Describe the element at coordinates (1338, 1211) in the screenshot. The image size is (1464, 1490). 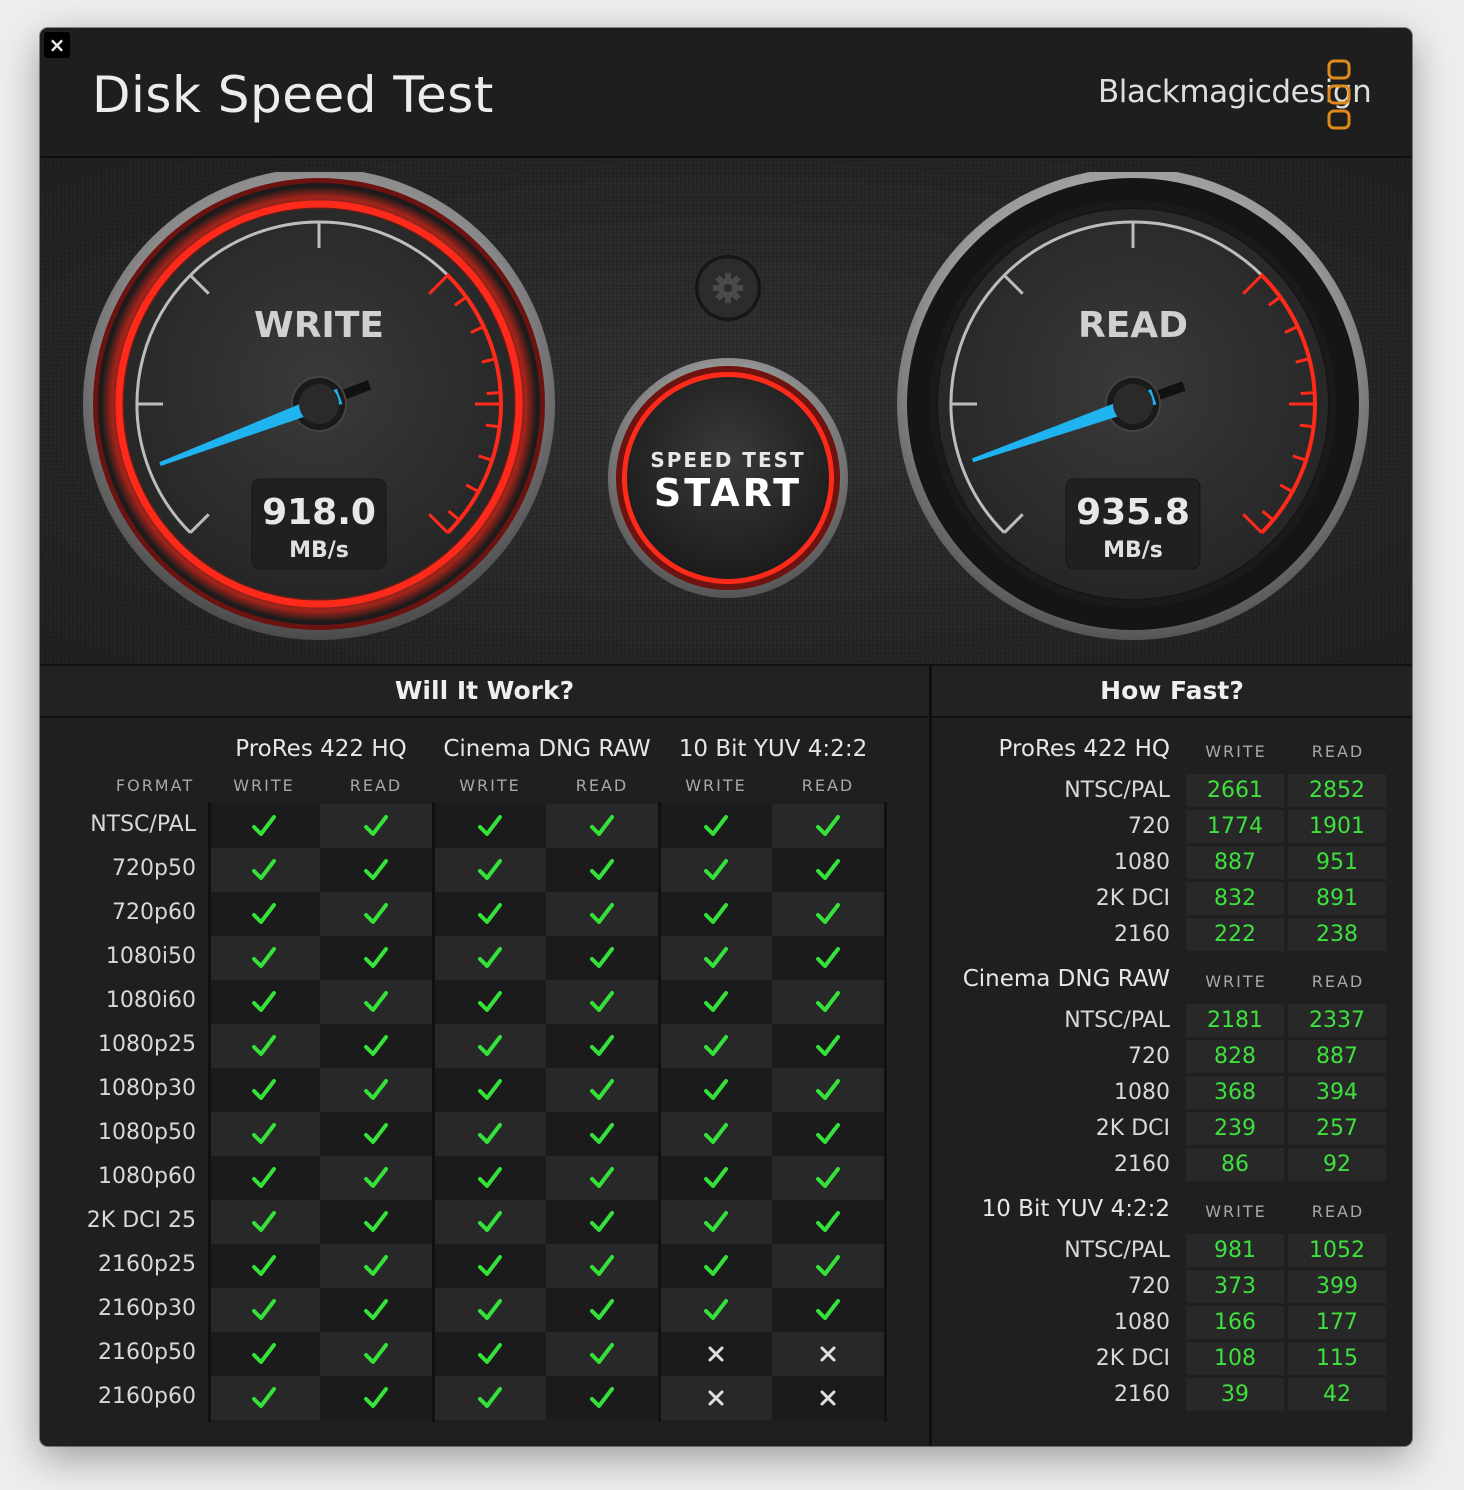
I see `read-column-header: READ` at that location.